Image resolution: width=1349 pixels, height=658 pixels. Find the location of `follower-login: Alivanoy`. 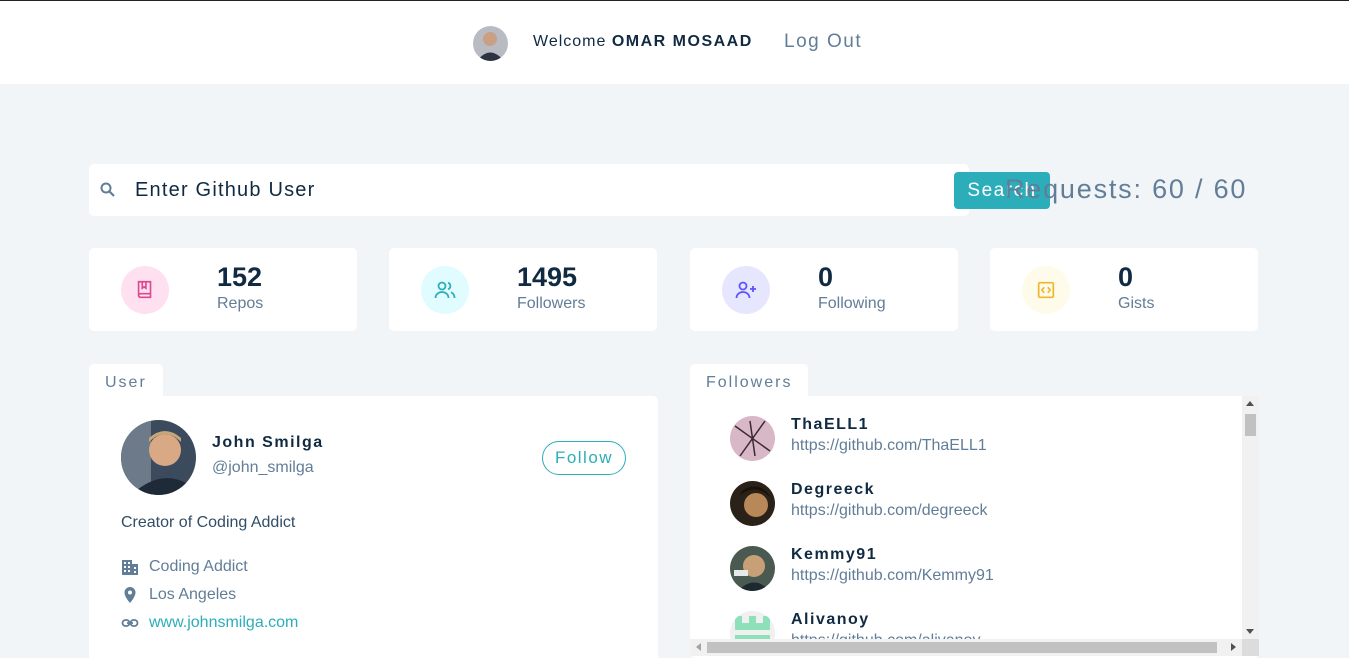

follower-login: Alivanoy is located at coordinates (830, 619).